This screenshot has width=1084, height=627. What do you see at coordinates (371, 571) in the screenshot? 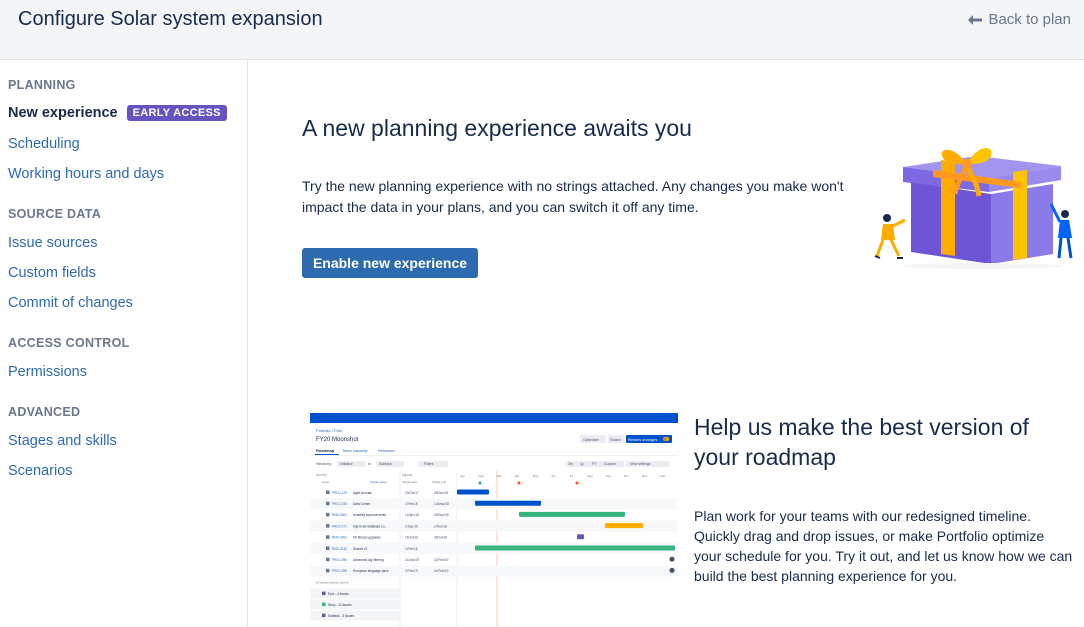
I see `preview-issue-title: European language pack` at bounding box center [371, 571].